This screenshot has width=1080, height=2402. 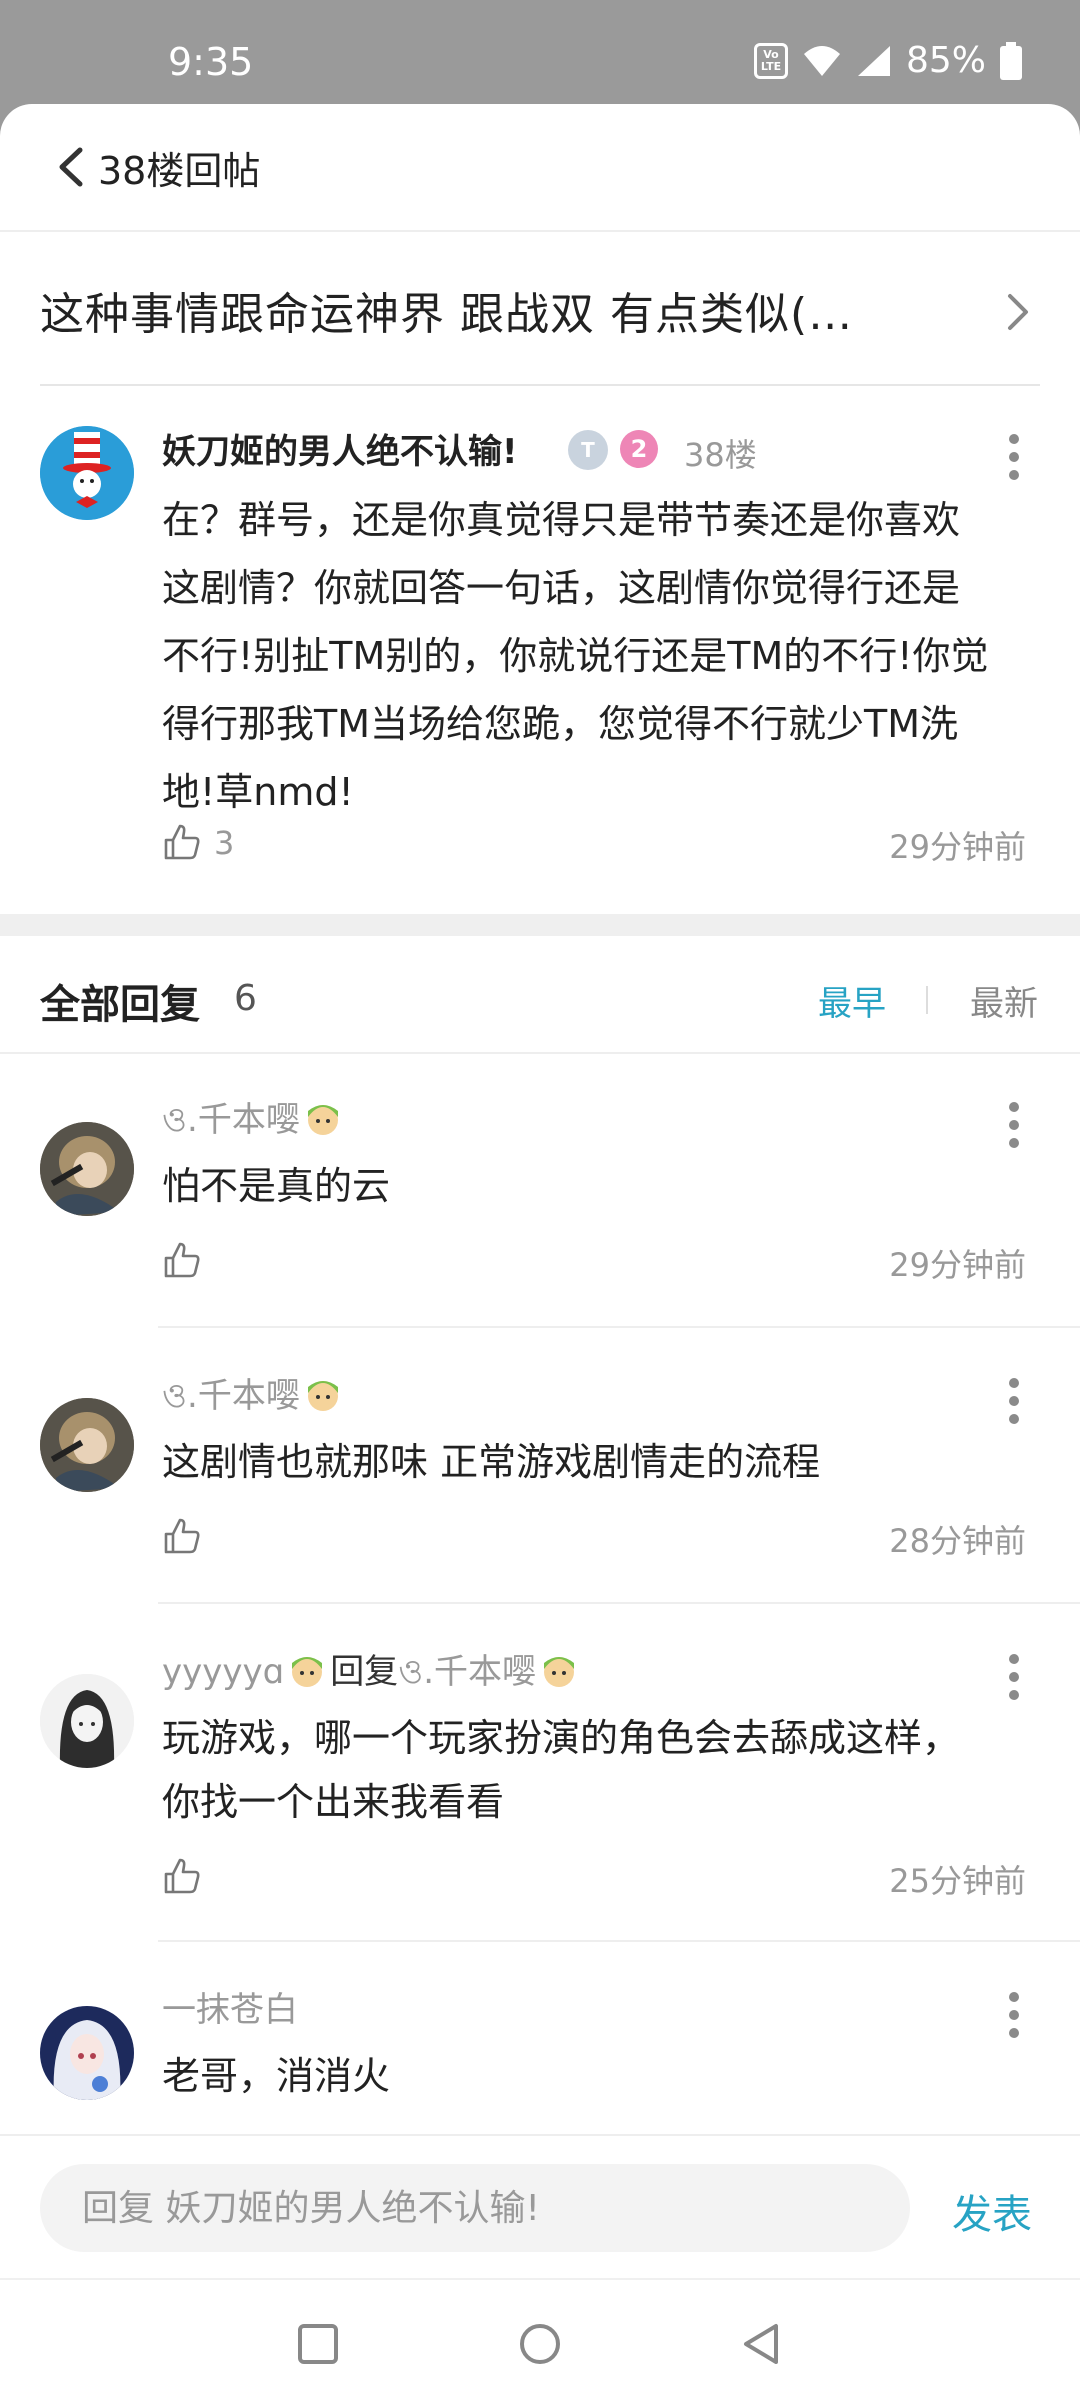 What do you see at coordinates (491, 1462) in the screenshot?
I see `reply-line: 这剧情也就那味 正常游戏剧情走的流程` at bounding box center [491, 1462].